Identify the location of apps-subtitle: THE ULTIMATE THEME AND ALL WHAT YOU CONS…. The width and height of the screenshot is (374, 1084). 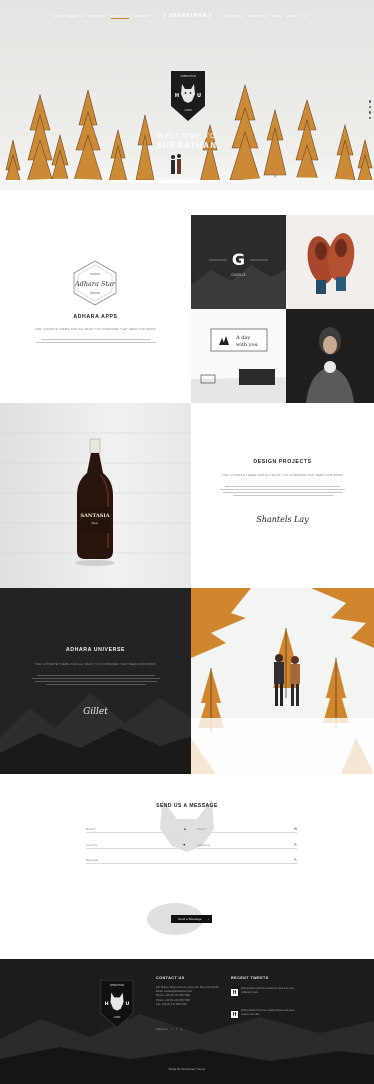
(95, 329).